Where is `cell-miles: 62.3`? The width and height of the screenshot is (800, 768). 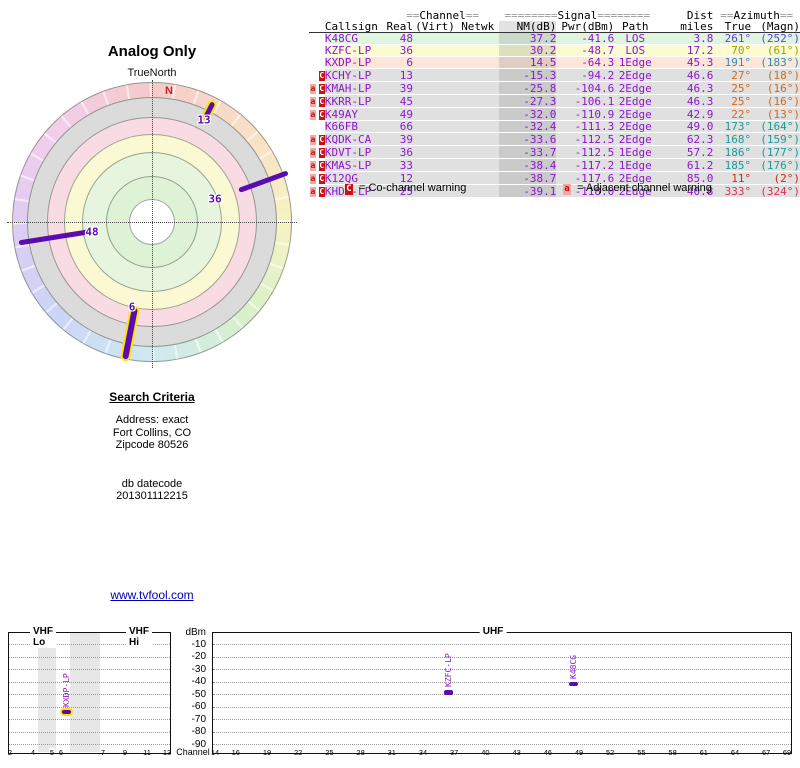
cell-miles: 62.3 is located at coordinates (685, 139).